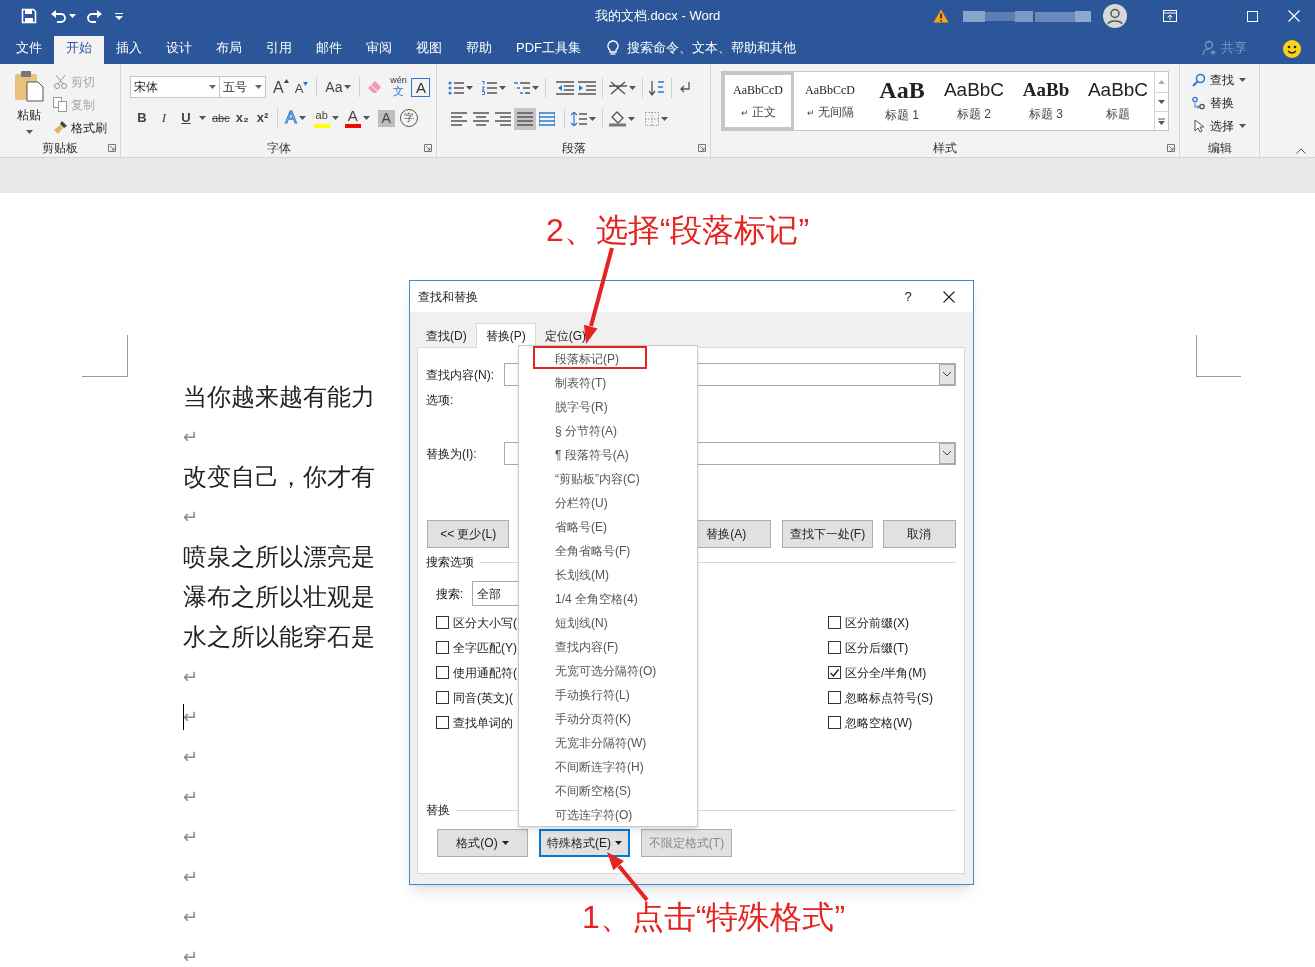  Describe the element at coordinates (548, 50) in the screenshot. I see `ribbon-tab: PDF工具集` at that location.